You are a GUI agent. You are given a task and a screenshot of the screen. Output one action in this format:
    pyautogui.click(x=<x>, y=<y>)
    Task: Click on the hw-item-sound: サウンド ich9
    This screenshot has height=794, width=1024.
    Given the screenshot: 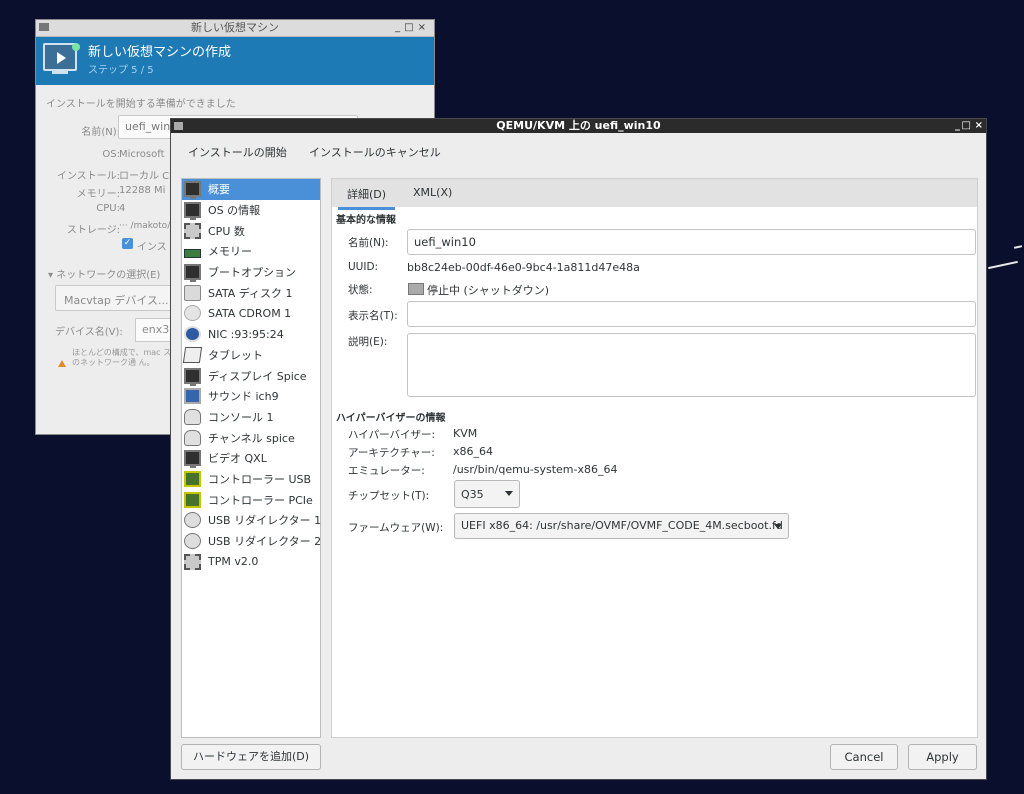 What is the action you would take?
    pyautogui.click(x=251, y=396)
    